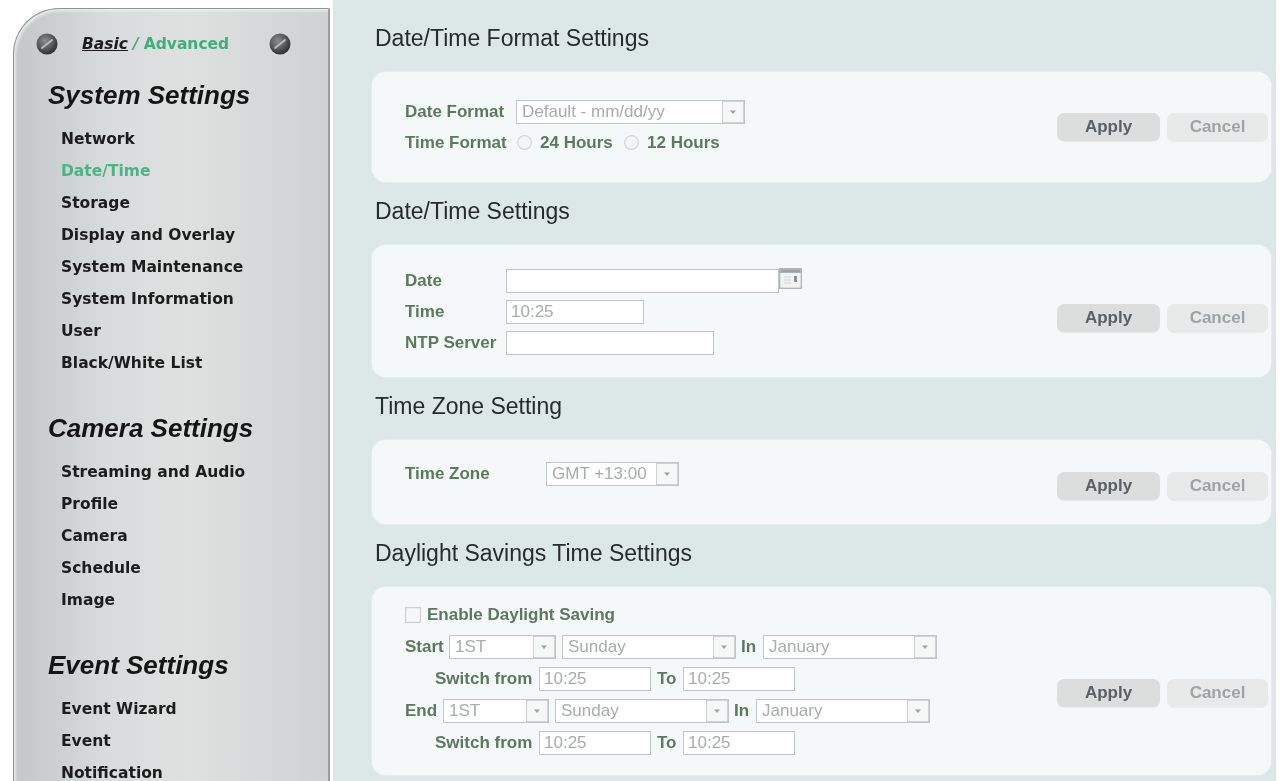  What do you see at coordinates (520, 615) in the screenshot?
I see `checkbox-option: Enable Daylight Saving` at bounding box center [520, 615].